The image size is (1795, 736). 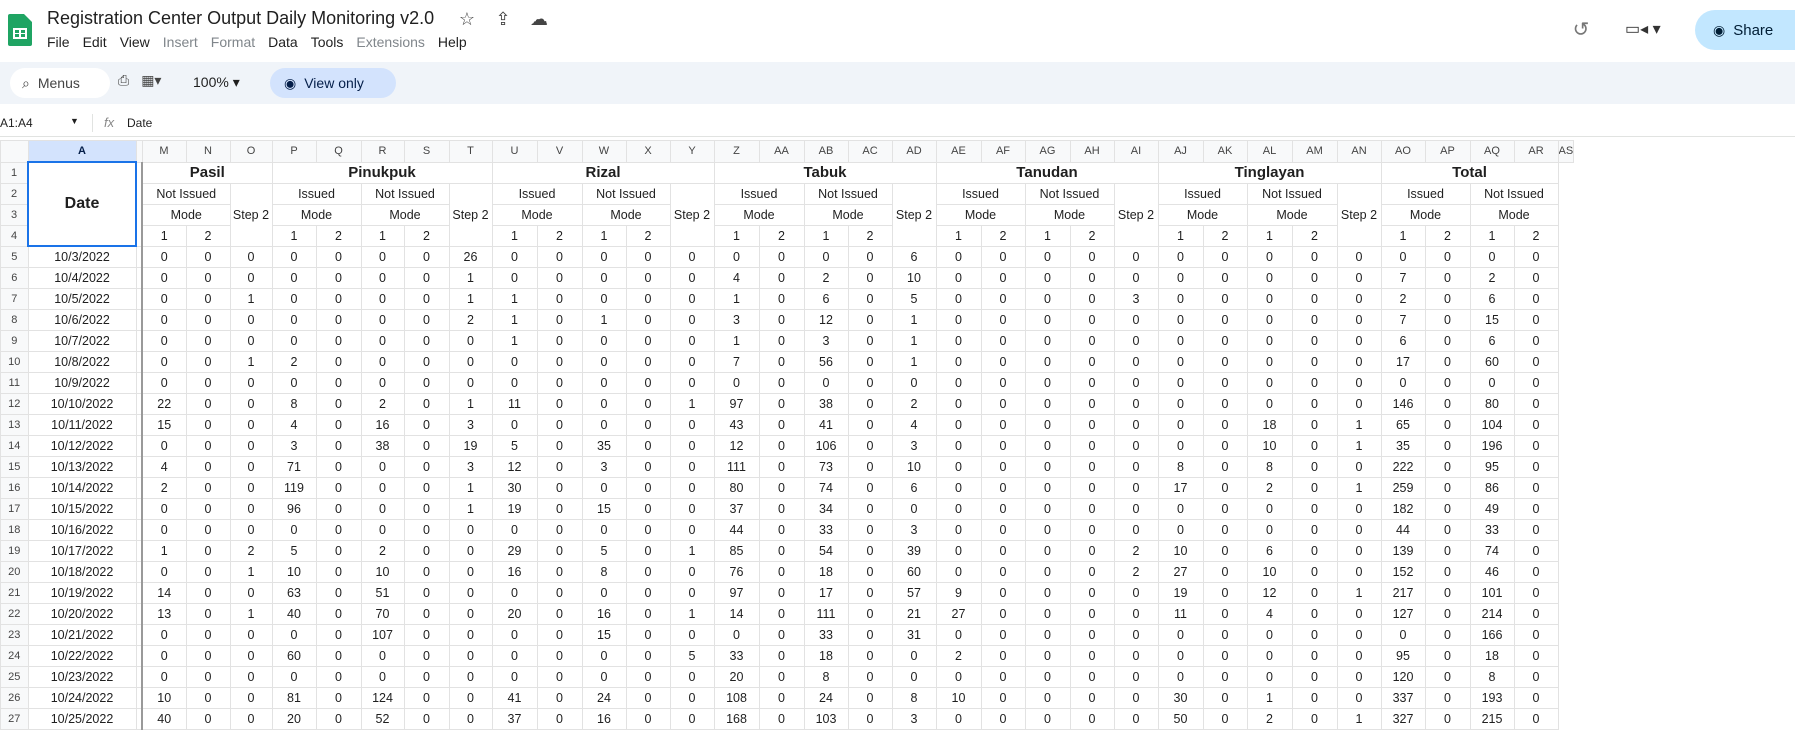 I want to click on mode-1-header: 1, so click(x=604, y=235).